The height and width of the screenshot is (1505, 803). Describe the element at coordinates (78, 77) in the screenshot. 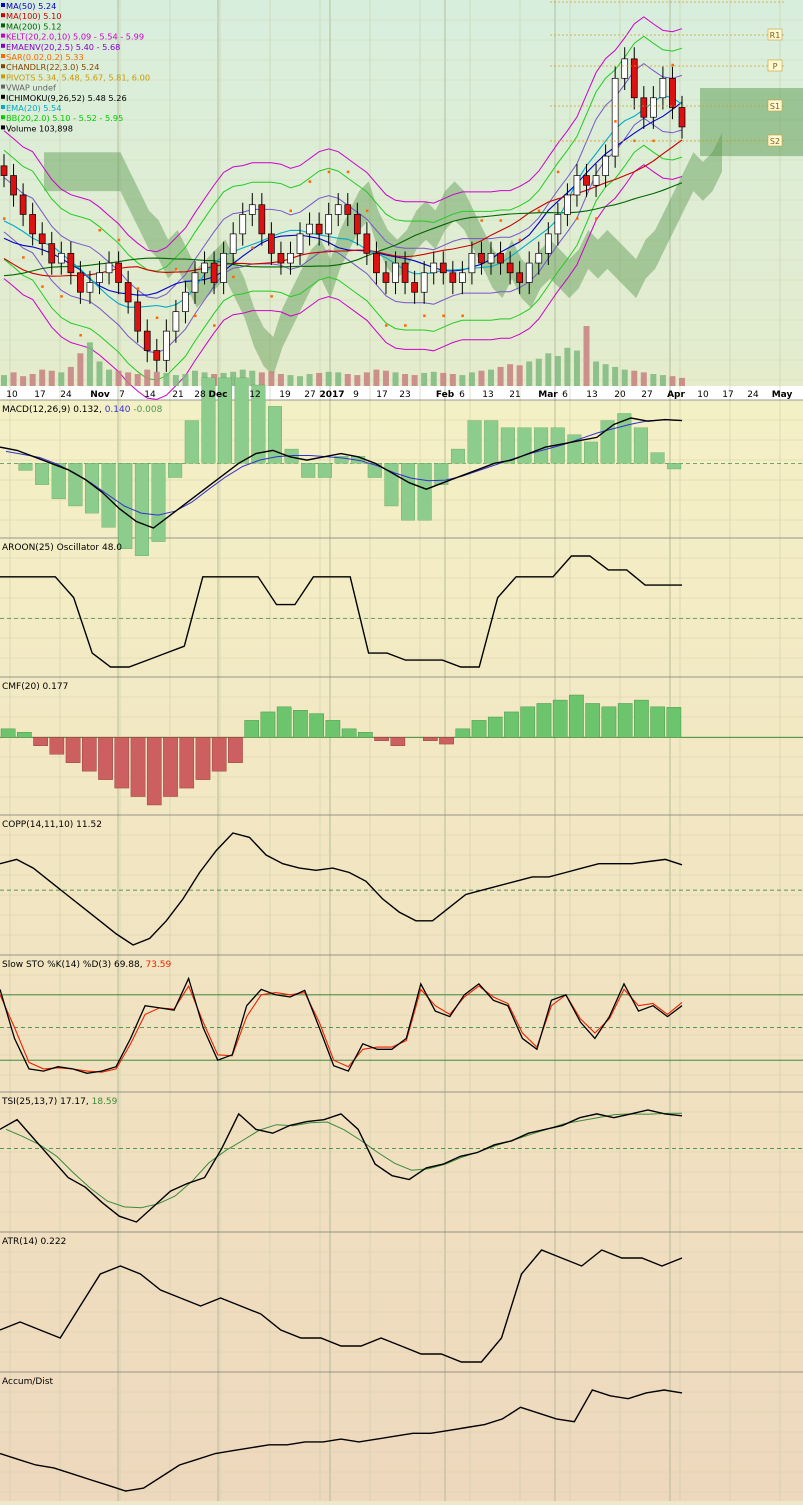

I see `legend-entry: PIVOTS 5.34, 5.48, 5.67, 5.81, 6.00` at that location.